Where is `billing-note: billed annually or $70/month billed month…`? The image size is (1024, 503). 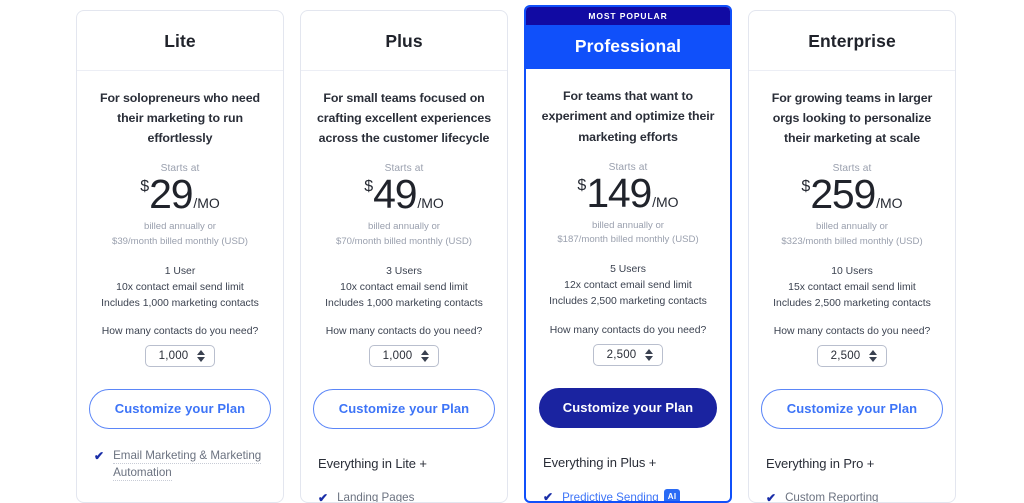 billing-note: billed annually or $70/month billed month… is located at coordinates (404, 235).